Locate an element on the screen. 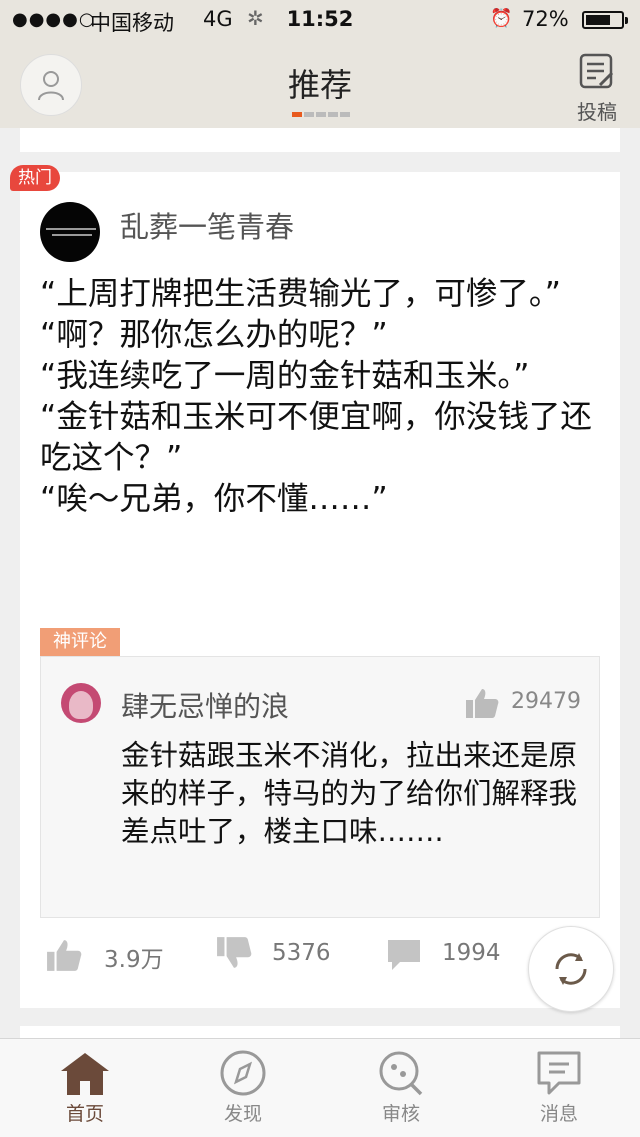 This screenshot has width=640, height=1137. page-title: 推荐 is located at coordinates (319, 85).